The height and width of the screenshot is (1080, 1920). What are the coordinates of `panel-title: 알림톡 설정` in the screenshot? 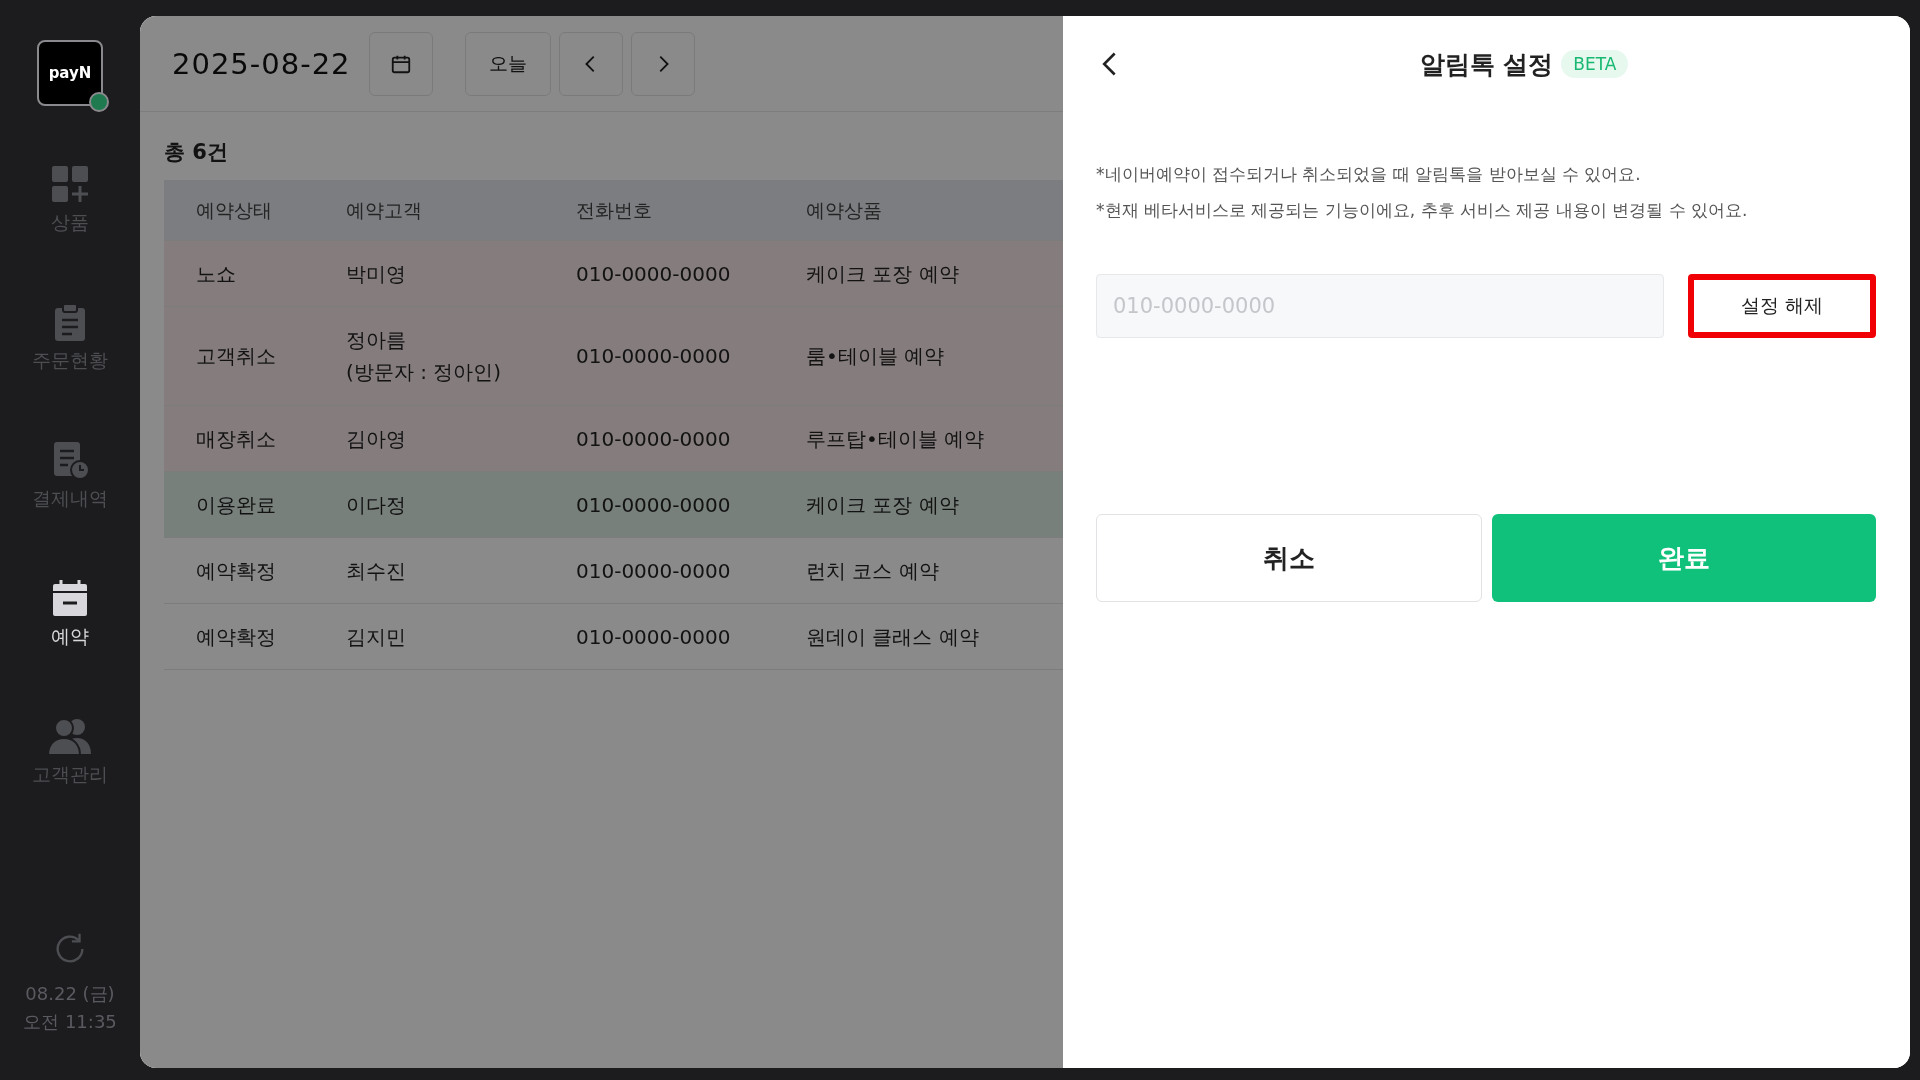 It's located at (1486, 64).